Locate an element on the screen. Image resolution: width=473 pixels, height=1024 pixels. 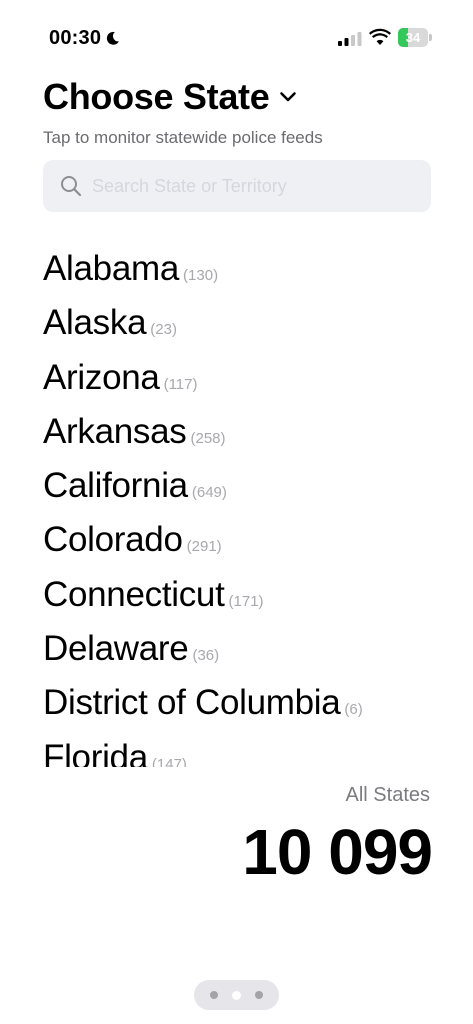
page-title: Choose State is located at coordinates (156, 96).